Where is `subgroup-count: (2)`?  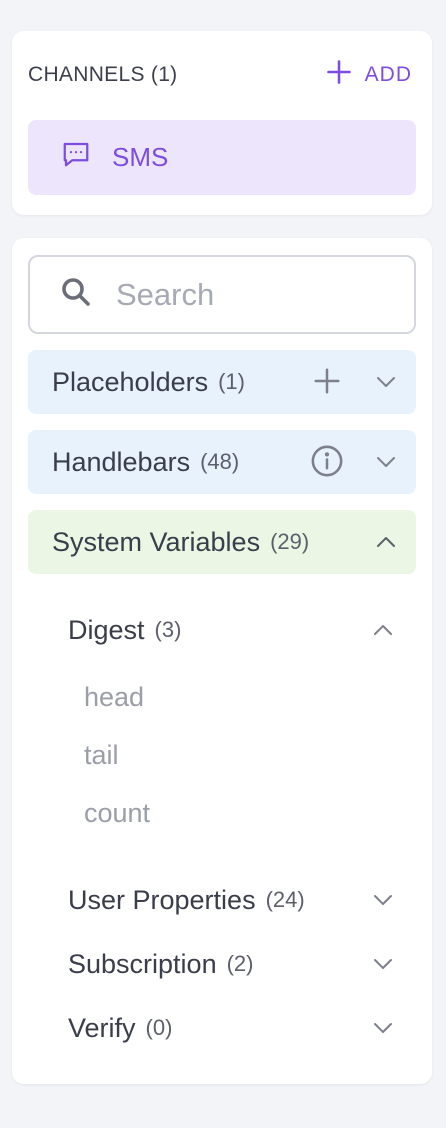
subgroup-count: (2) is located at coordinates (240, 963).